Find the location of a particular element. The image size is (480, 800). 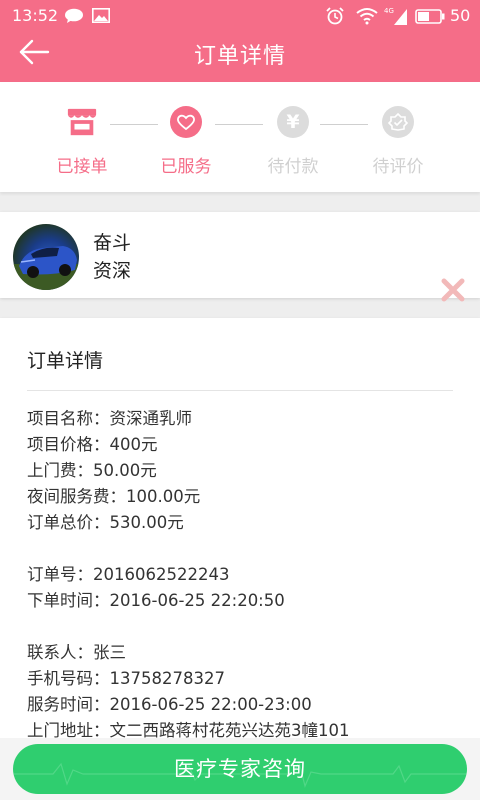

avatar is located at coordinates (46, 257).